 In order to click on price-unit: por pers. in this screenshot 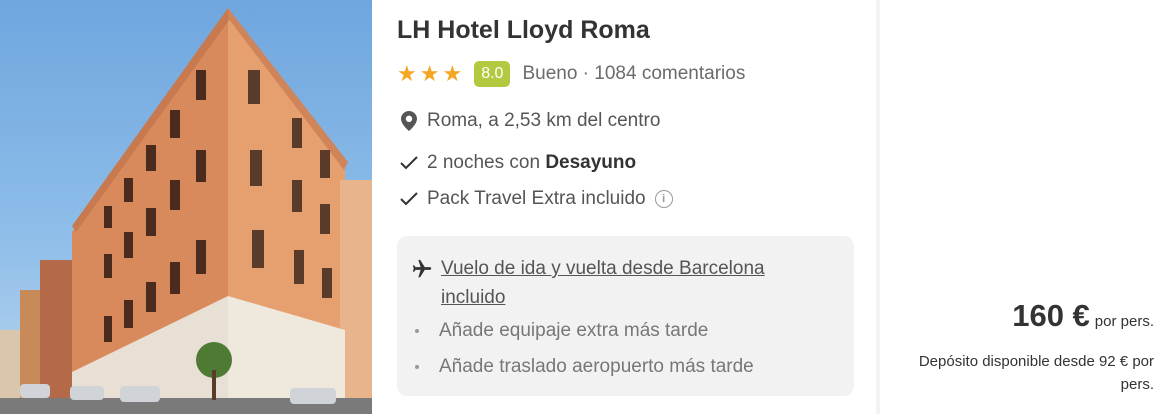, I will do `click(1124, 321)`.